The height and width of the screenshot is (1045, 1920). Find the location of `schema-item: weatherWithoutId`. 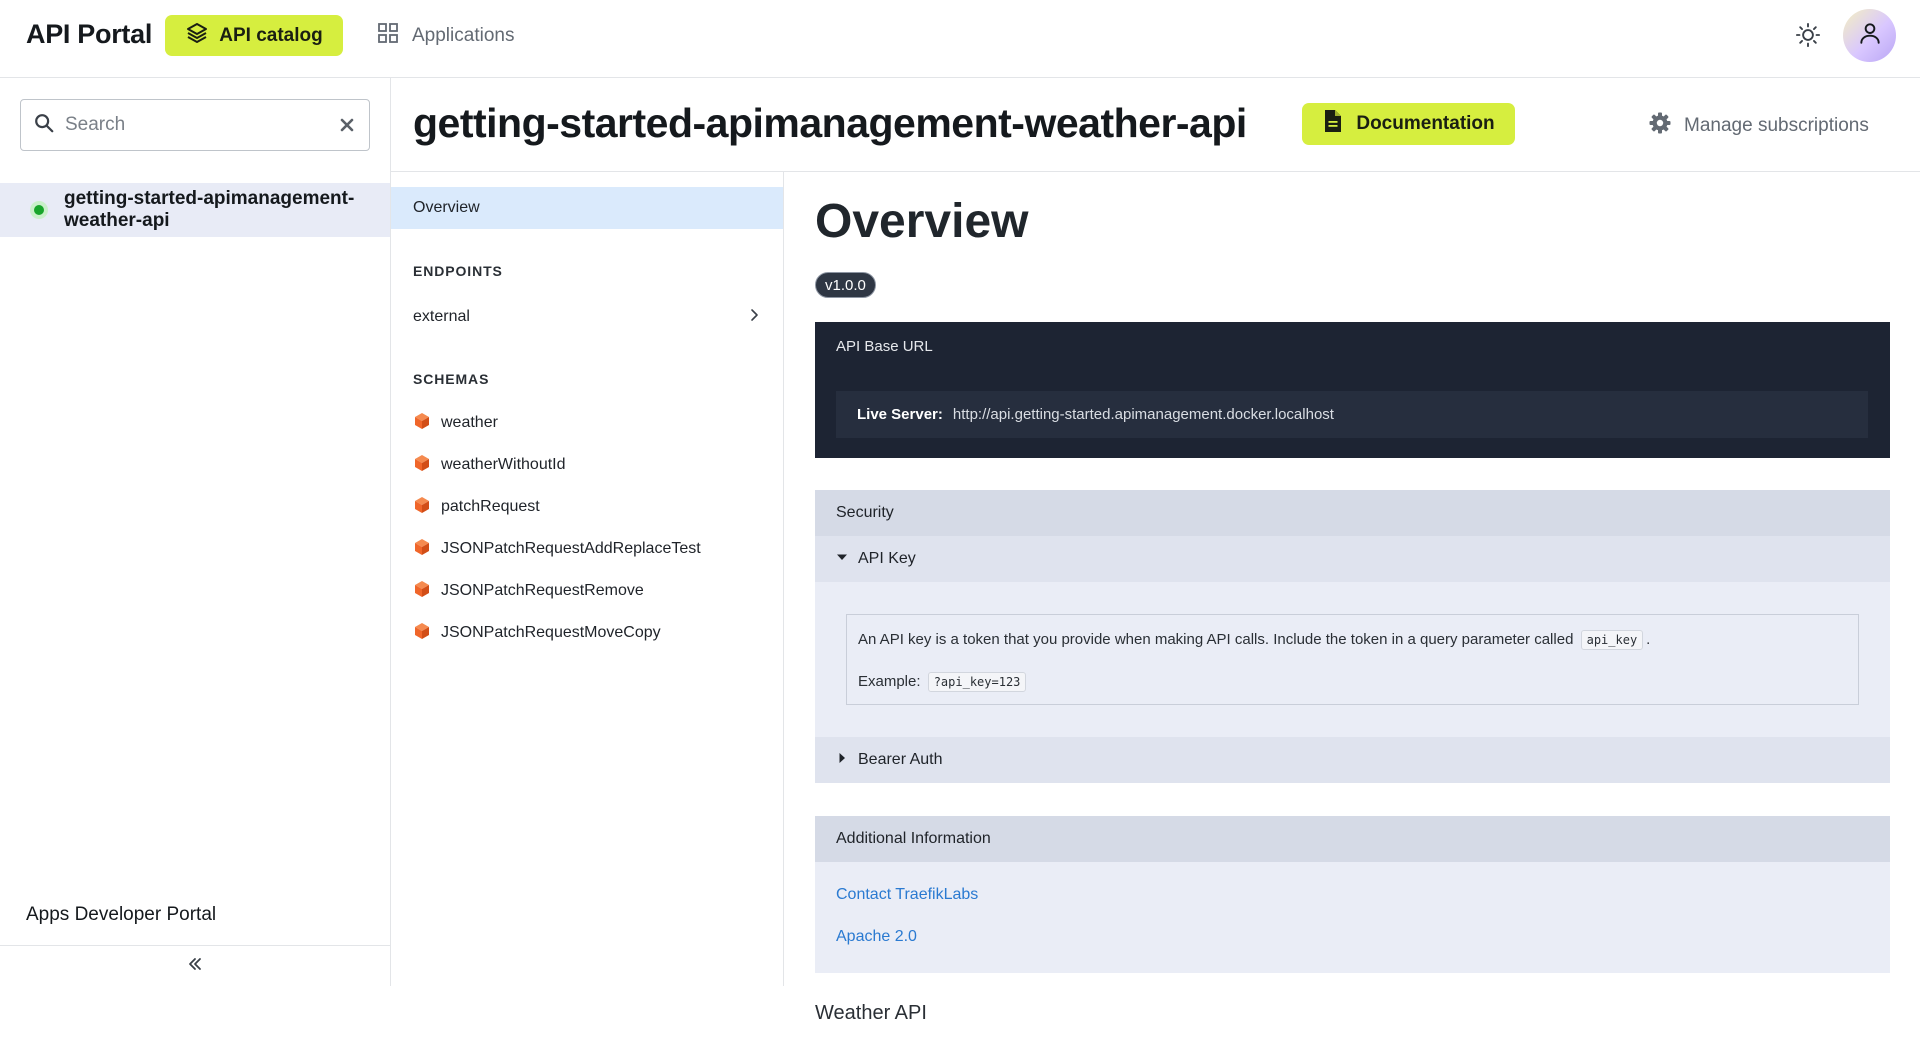

schema-item: weatherWithoutId is located at coordinates (489, 465).